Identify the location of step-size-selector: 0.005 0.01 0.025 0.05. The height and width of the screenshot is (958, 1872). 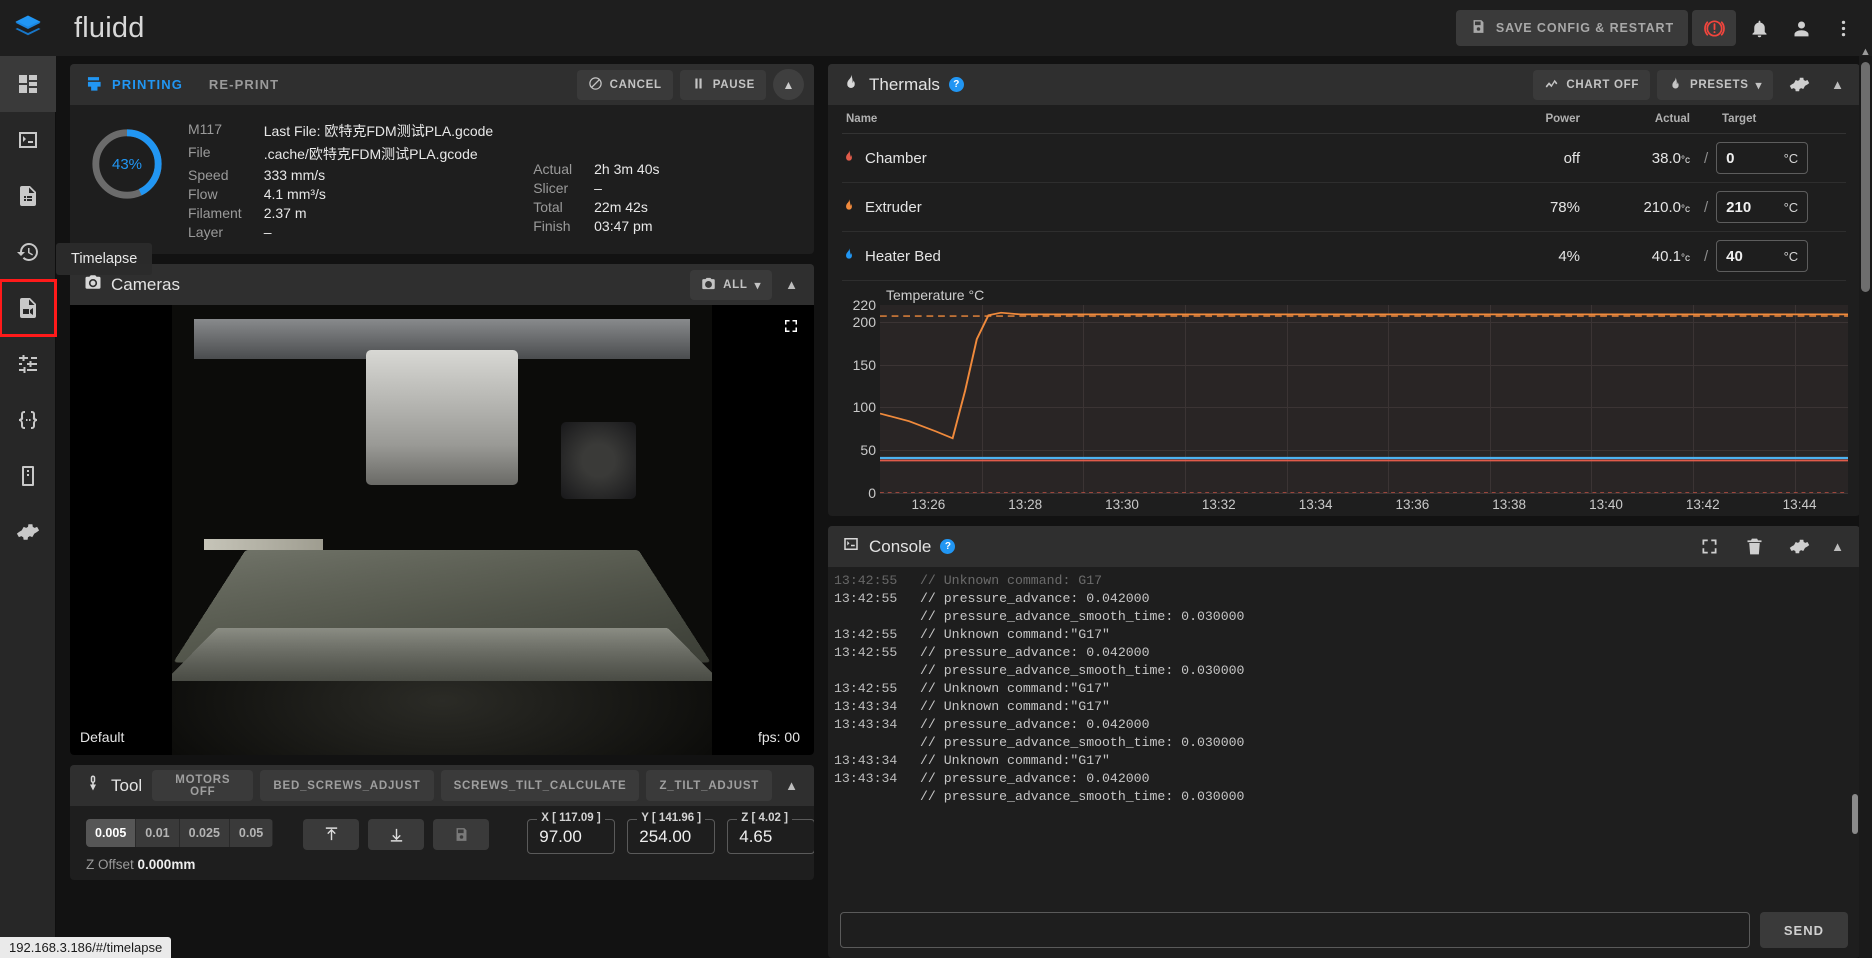
(180, 833).